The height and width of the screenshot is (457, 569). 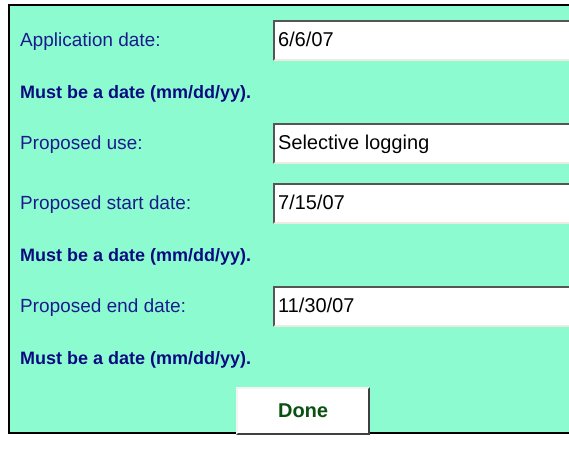 I want to click on input-field: 7/15/07, so click(x=421, y=203).